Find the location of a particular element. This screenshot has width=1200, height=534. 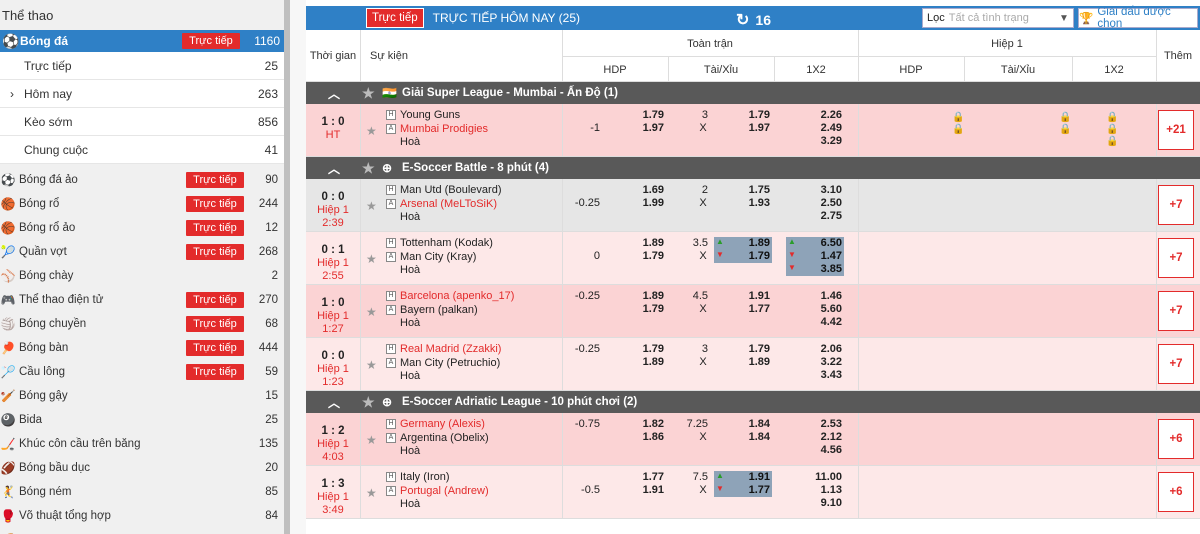

x12-odds: 3.29 is located at coordinates (815, 141).